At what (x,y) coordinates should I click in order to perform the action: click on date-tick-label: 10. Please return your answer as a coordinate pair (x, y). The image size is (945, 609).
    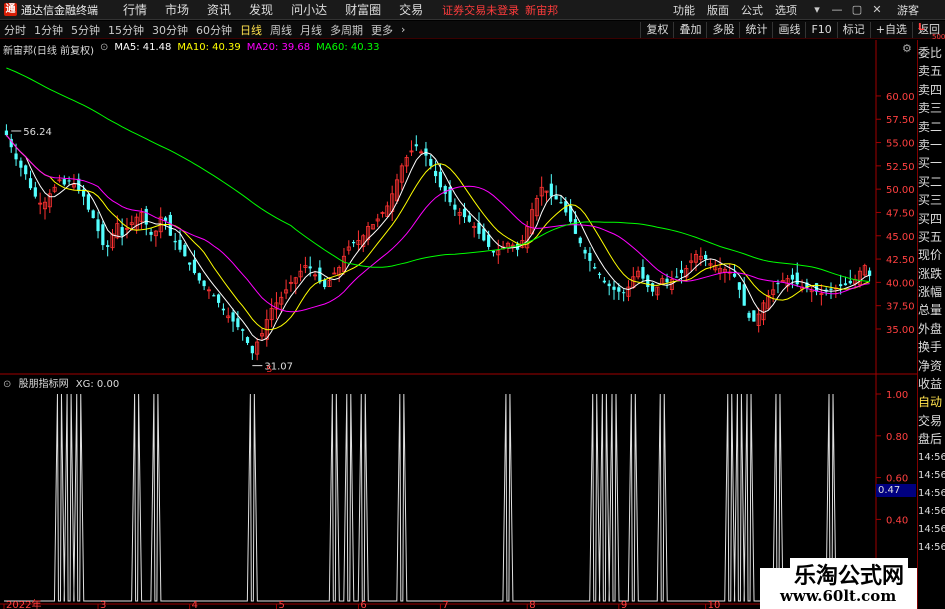
    Looking at the image, I should click on (714, 604).